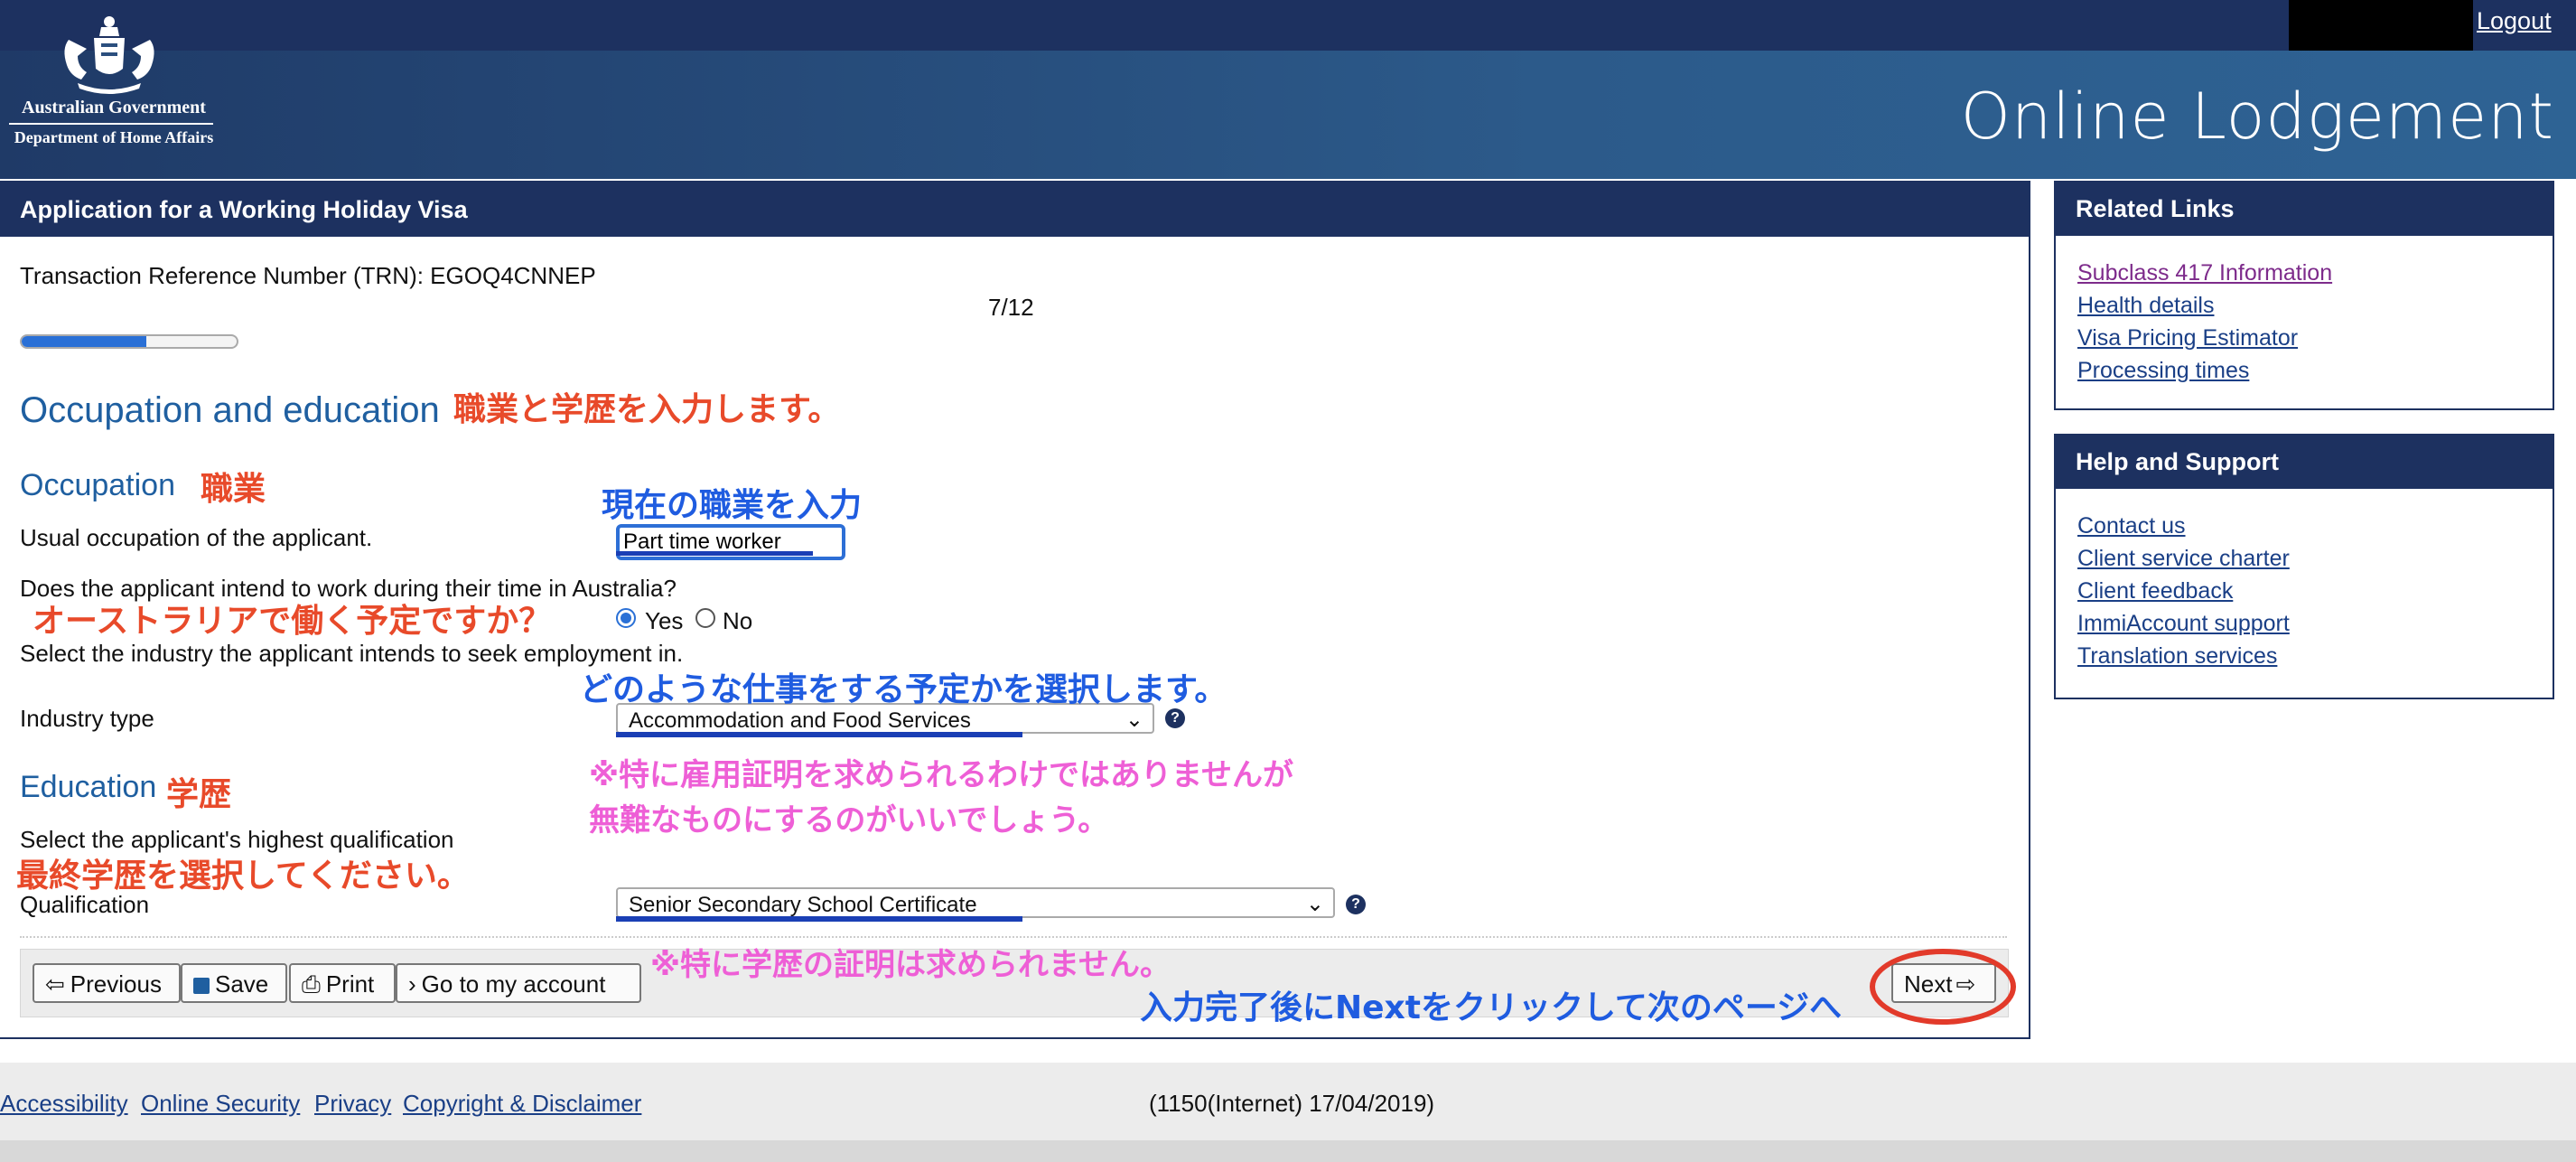 Image resolution: width=2576 pixels, height=1162 pixels. I want to click on go-to-my-account-button: › Go to my account, so click(518, 983).